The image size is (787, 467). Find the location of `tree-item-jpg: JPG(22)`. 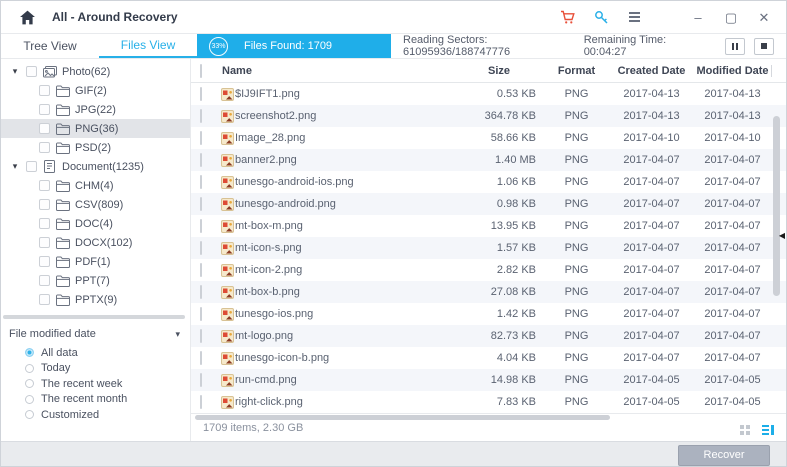

tree-item-jpg: JPG(22) is located at coordinates (95, 109).